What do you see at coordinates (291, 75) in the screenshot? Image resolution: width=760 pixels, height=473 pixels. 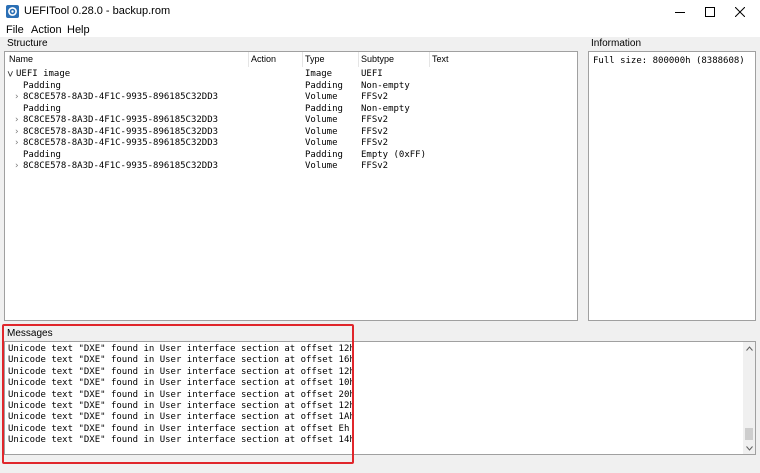 I see `tree-row: ˅ UEFI image Image UEFI` at bounding box center [291, 75].